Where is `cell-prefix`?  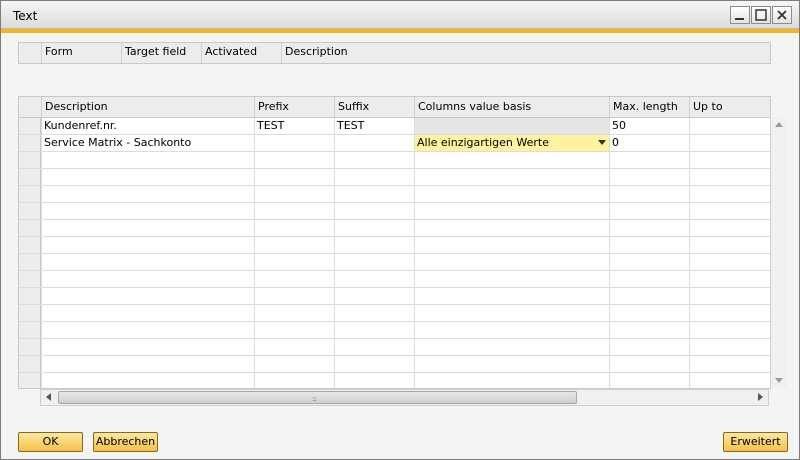 cell-prefix is located at coordinates (294, 143).